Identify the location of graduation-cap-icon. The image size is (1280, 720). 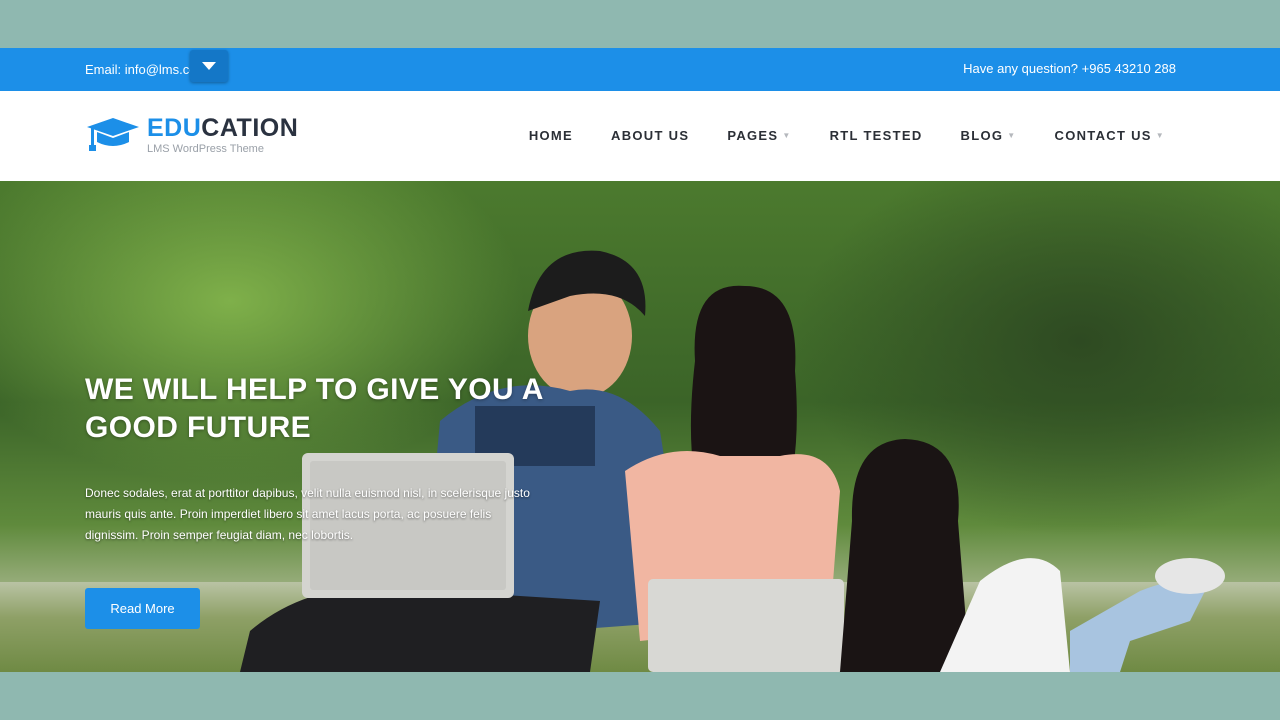
(113, 134).